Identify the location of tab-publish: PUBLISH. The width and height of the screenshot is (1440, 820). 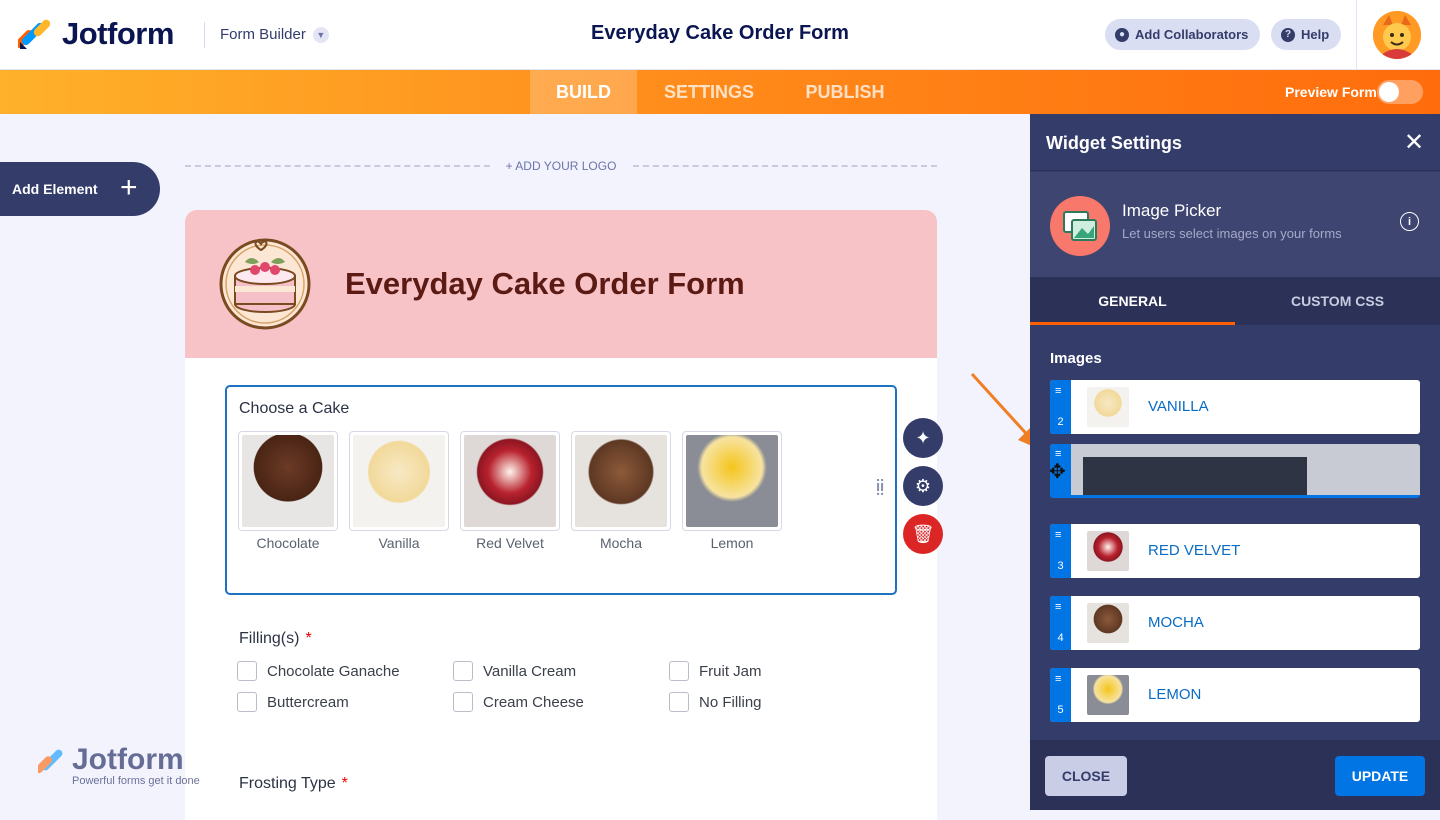
(845, 92).